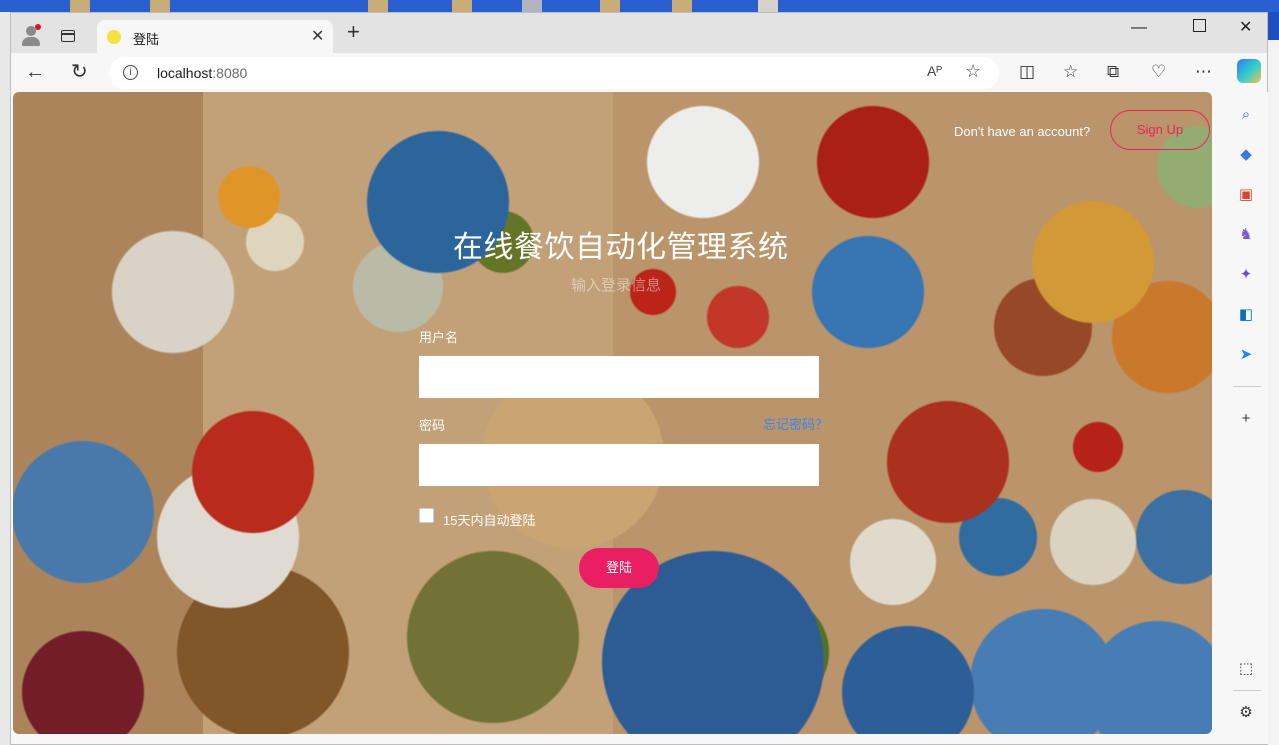  Describe the element at coordinates (619, 568) in the screenshot. I see `login-button: 登陆` at that location.